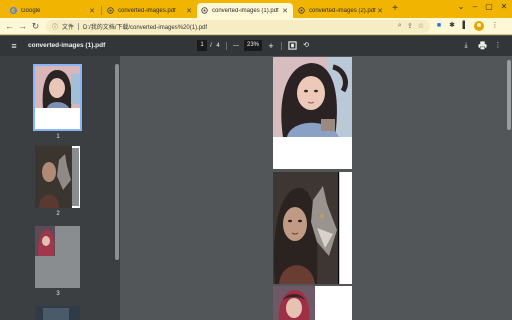 The image size is (512, 320). What do you see at coordinates (101, 10) in the screenshot?
I see `tab-divider` at bounding box center [101, 10].